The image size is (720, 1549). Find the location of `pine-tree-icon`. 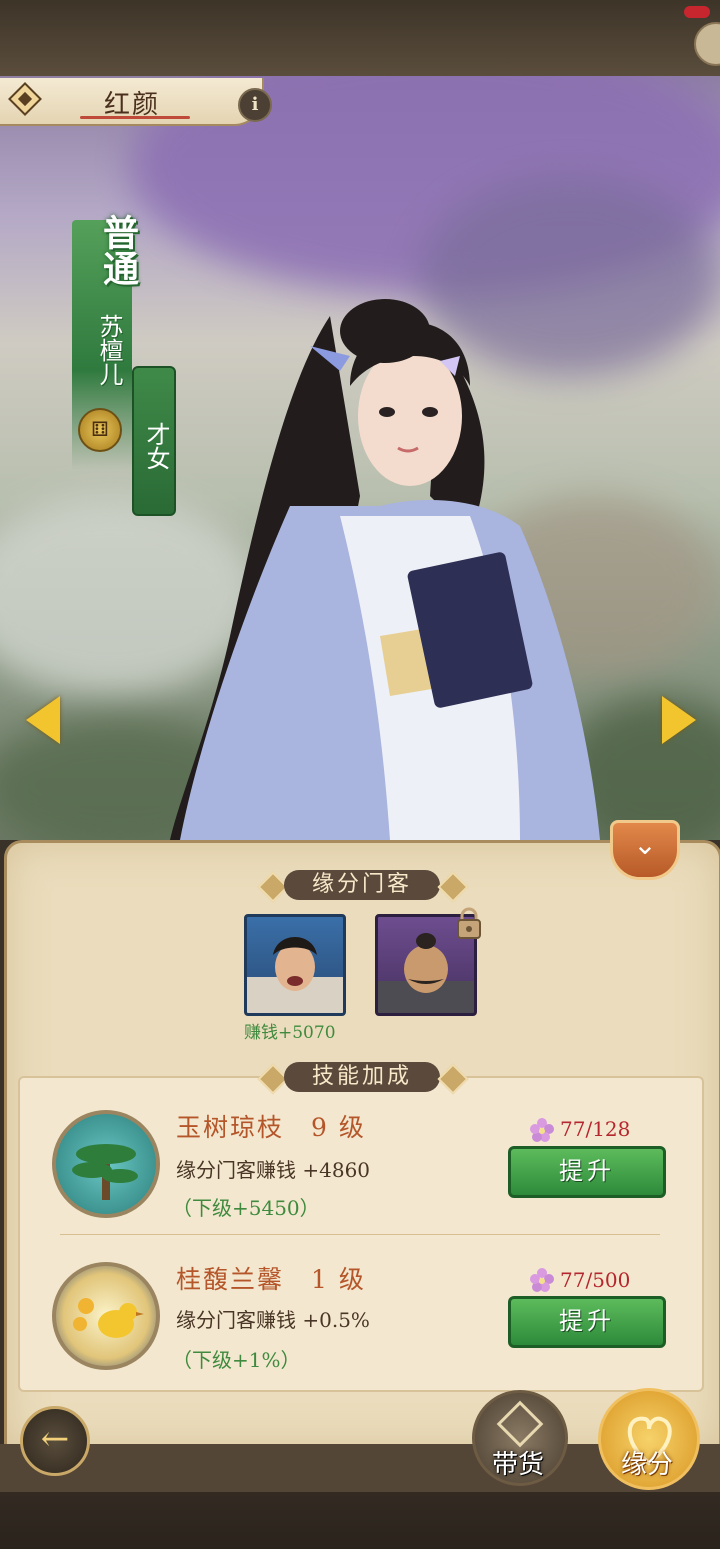

pine-tree-icon is located at coordinates (106, 1164).